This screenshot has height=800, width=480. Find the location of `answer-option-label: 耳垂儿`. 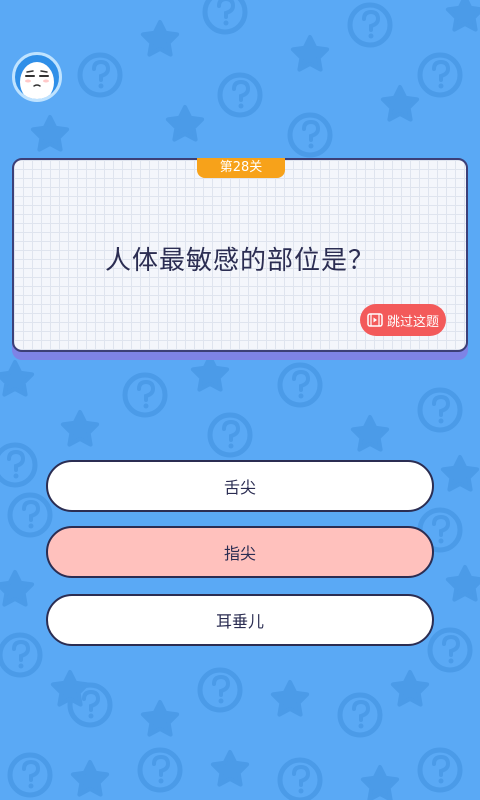

answer-option-label: 耳垂儿 is located at coordinates (239, 621).